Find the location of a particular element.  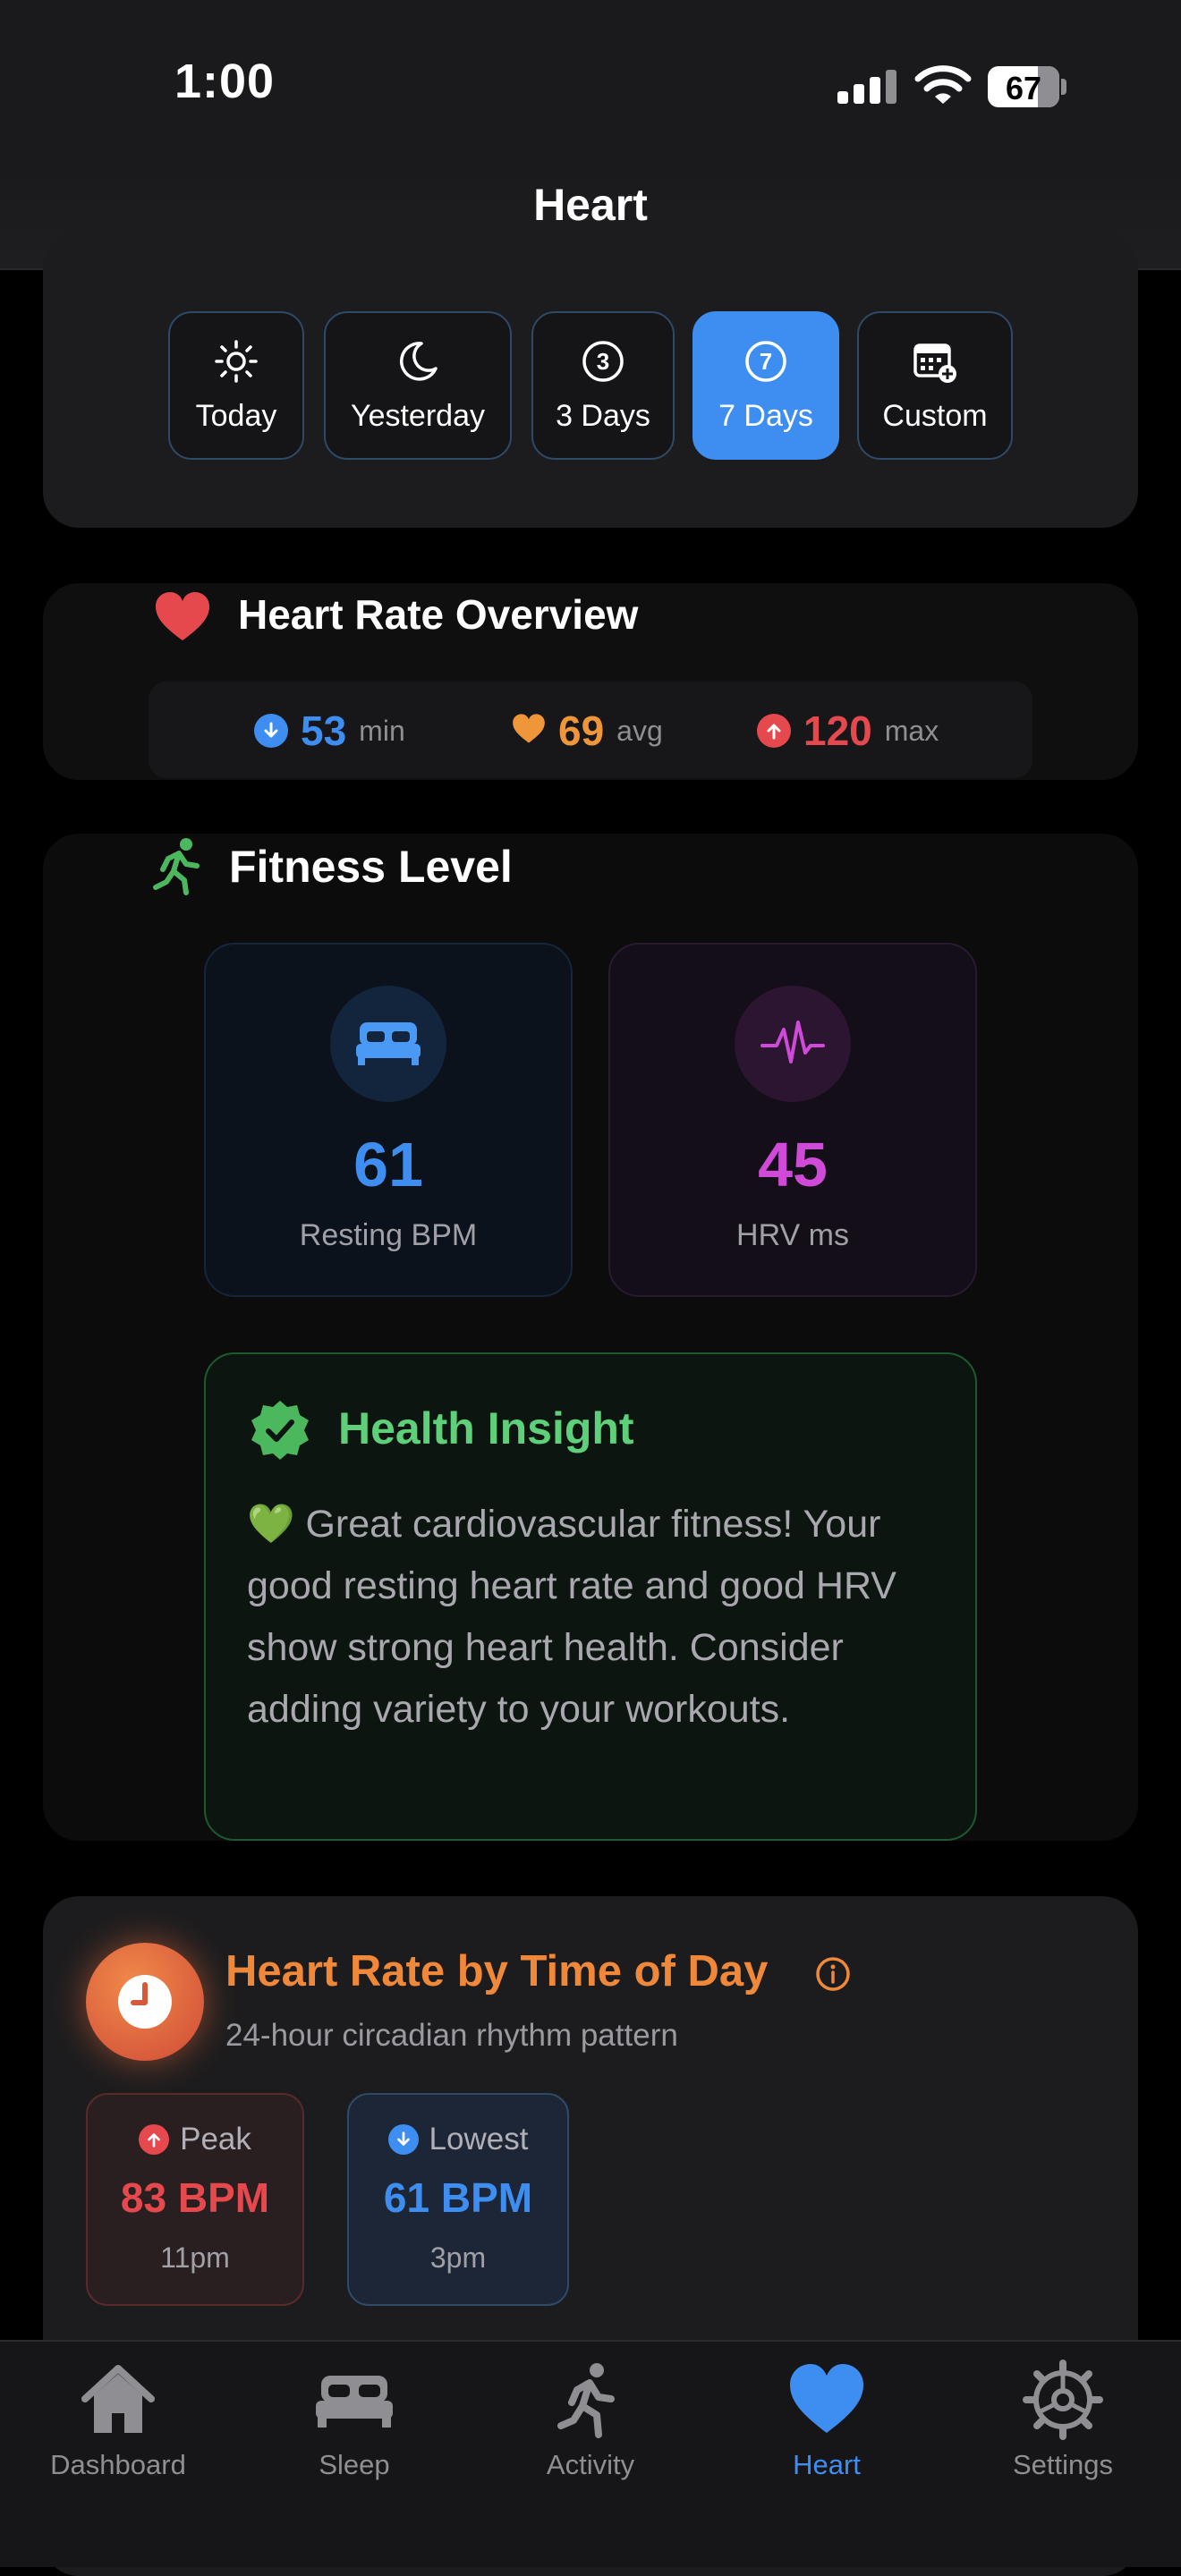

tab-label: Sleep is located at coordinates (354, 2464).